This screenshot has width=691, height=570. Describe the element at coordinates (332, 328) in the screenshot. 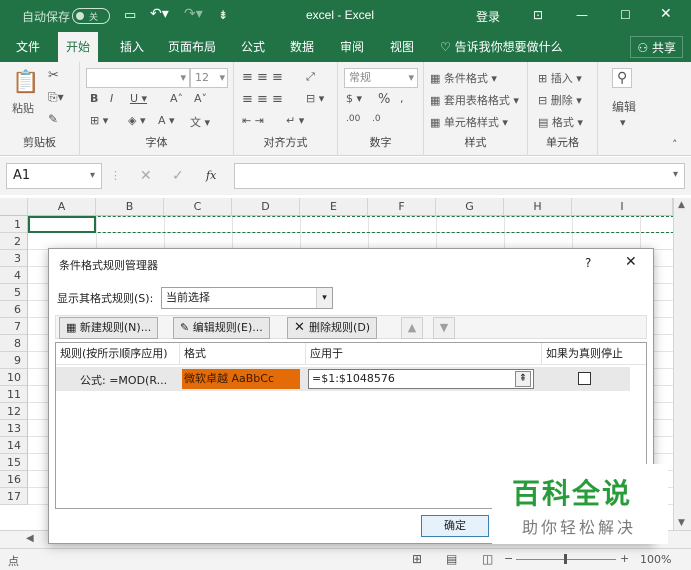

I see `delete-rule-button: ✕ 删除规则(D)` at that location.